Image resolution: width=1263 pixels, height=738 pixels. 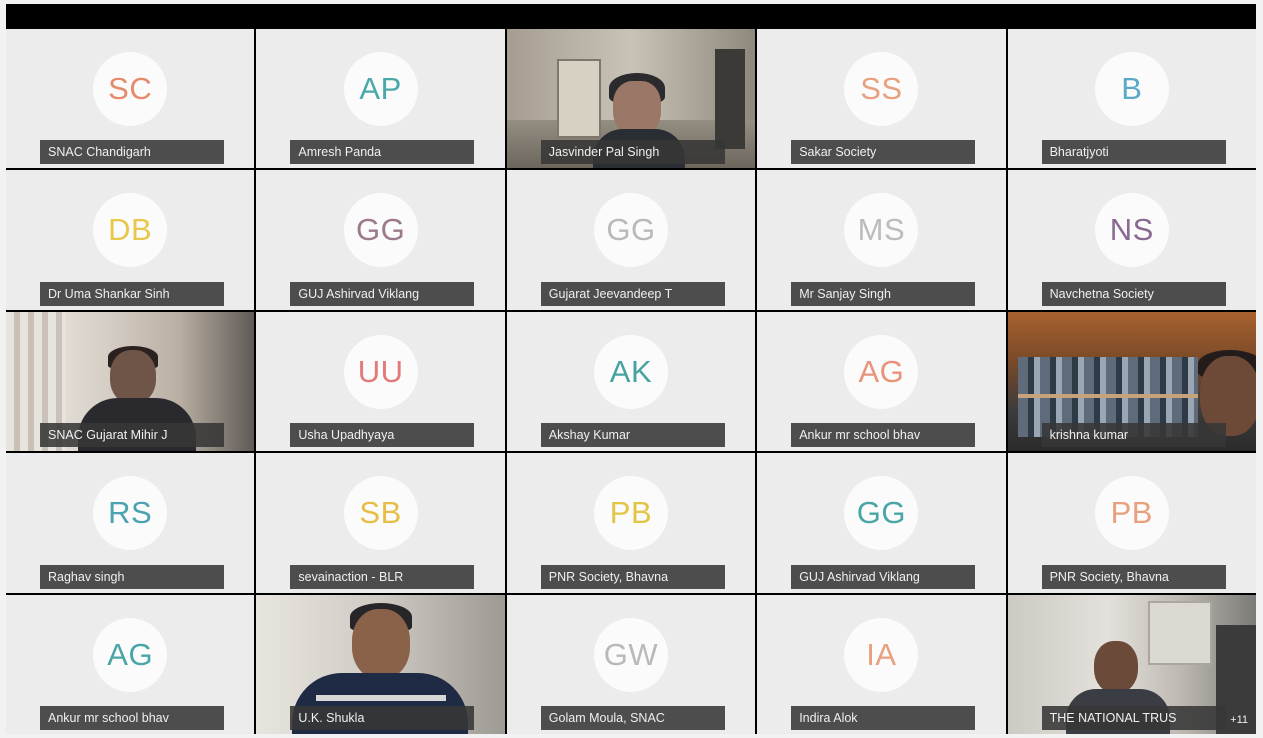 What do you see at coordinates (630, 371) in the screenshot?
I see `participant-avatar: AK` at bounding box center [630, 371].